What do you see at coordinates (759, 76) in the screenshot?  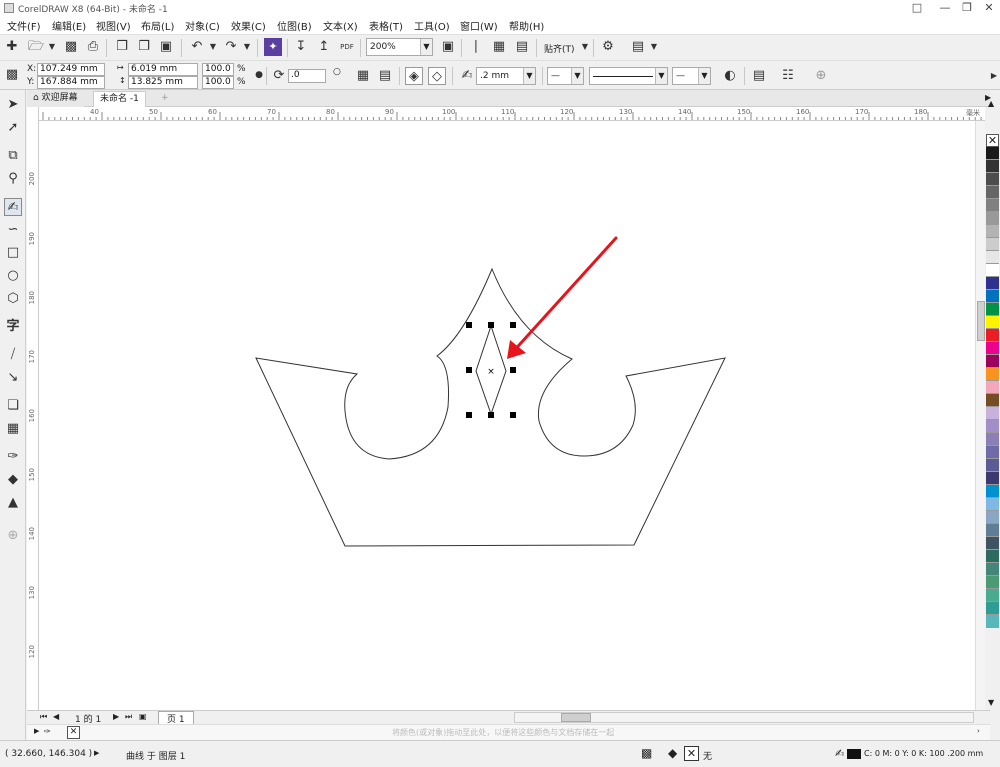 I see `wrap-text-icon: ▤` at bounding box center [759, 76].